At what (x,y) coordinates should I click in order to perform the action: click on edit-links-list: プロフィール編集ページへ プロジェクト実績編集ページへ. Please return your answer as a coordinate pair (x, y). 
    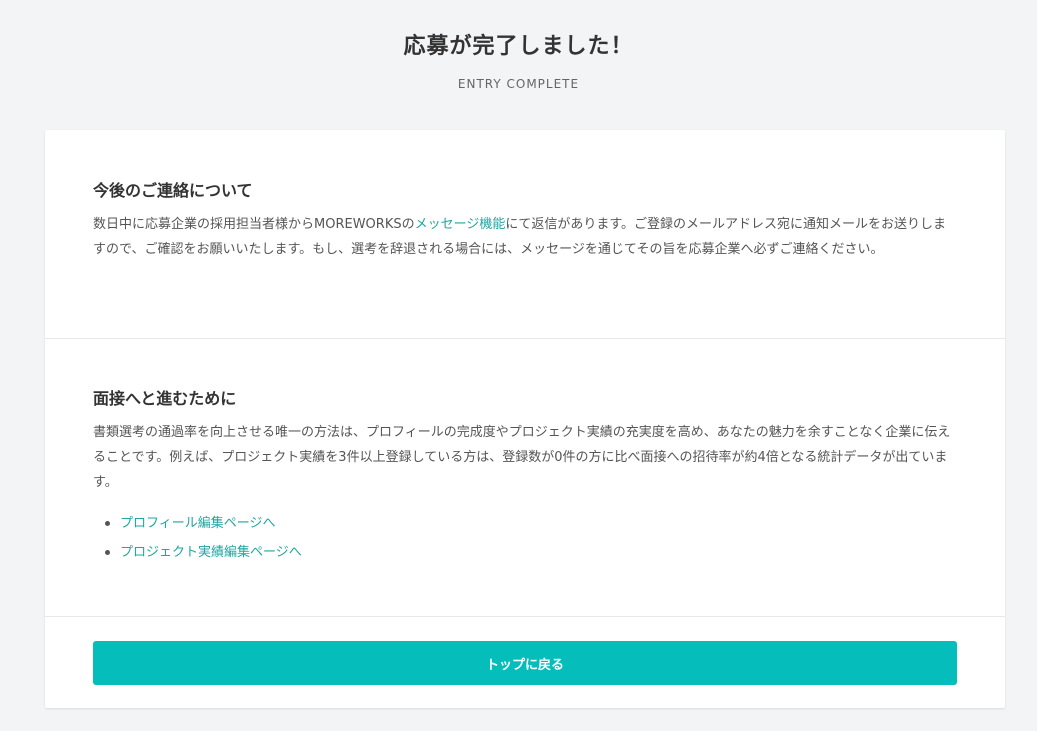
    Looking at the image, I should click on (525, 538).